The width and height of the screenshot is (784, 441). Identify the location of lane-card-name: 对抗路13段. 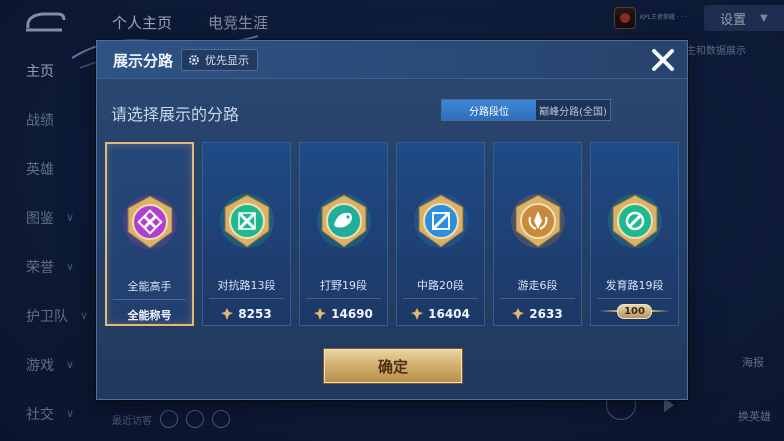
(246, 285).